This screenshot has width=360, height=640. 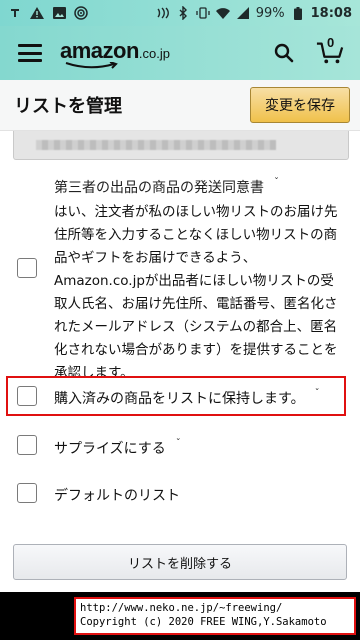 What do you see at coordinates (203, 13) in the screenshot?
I see `vibrate-icon` at bounding box center [203, 13].